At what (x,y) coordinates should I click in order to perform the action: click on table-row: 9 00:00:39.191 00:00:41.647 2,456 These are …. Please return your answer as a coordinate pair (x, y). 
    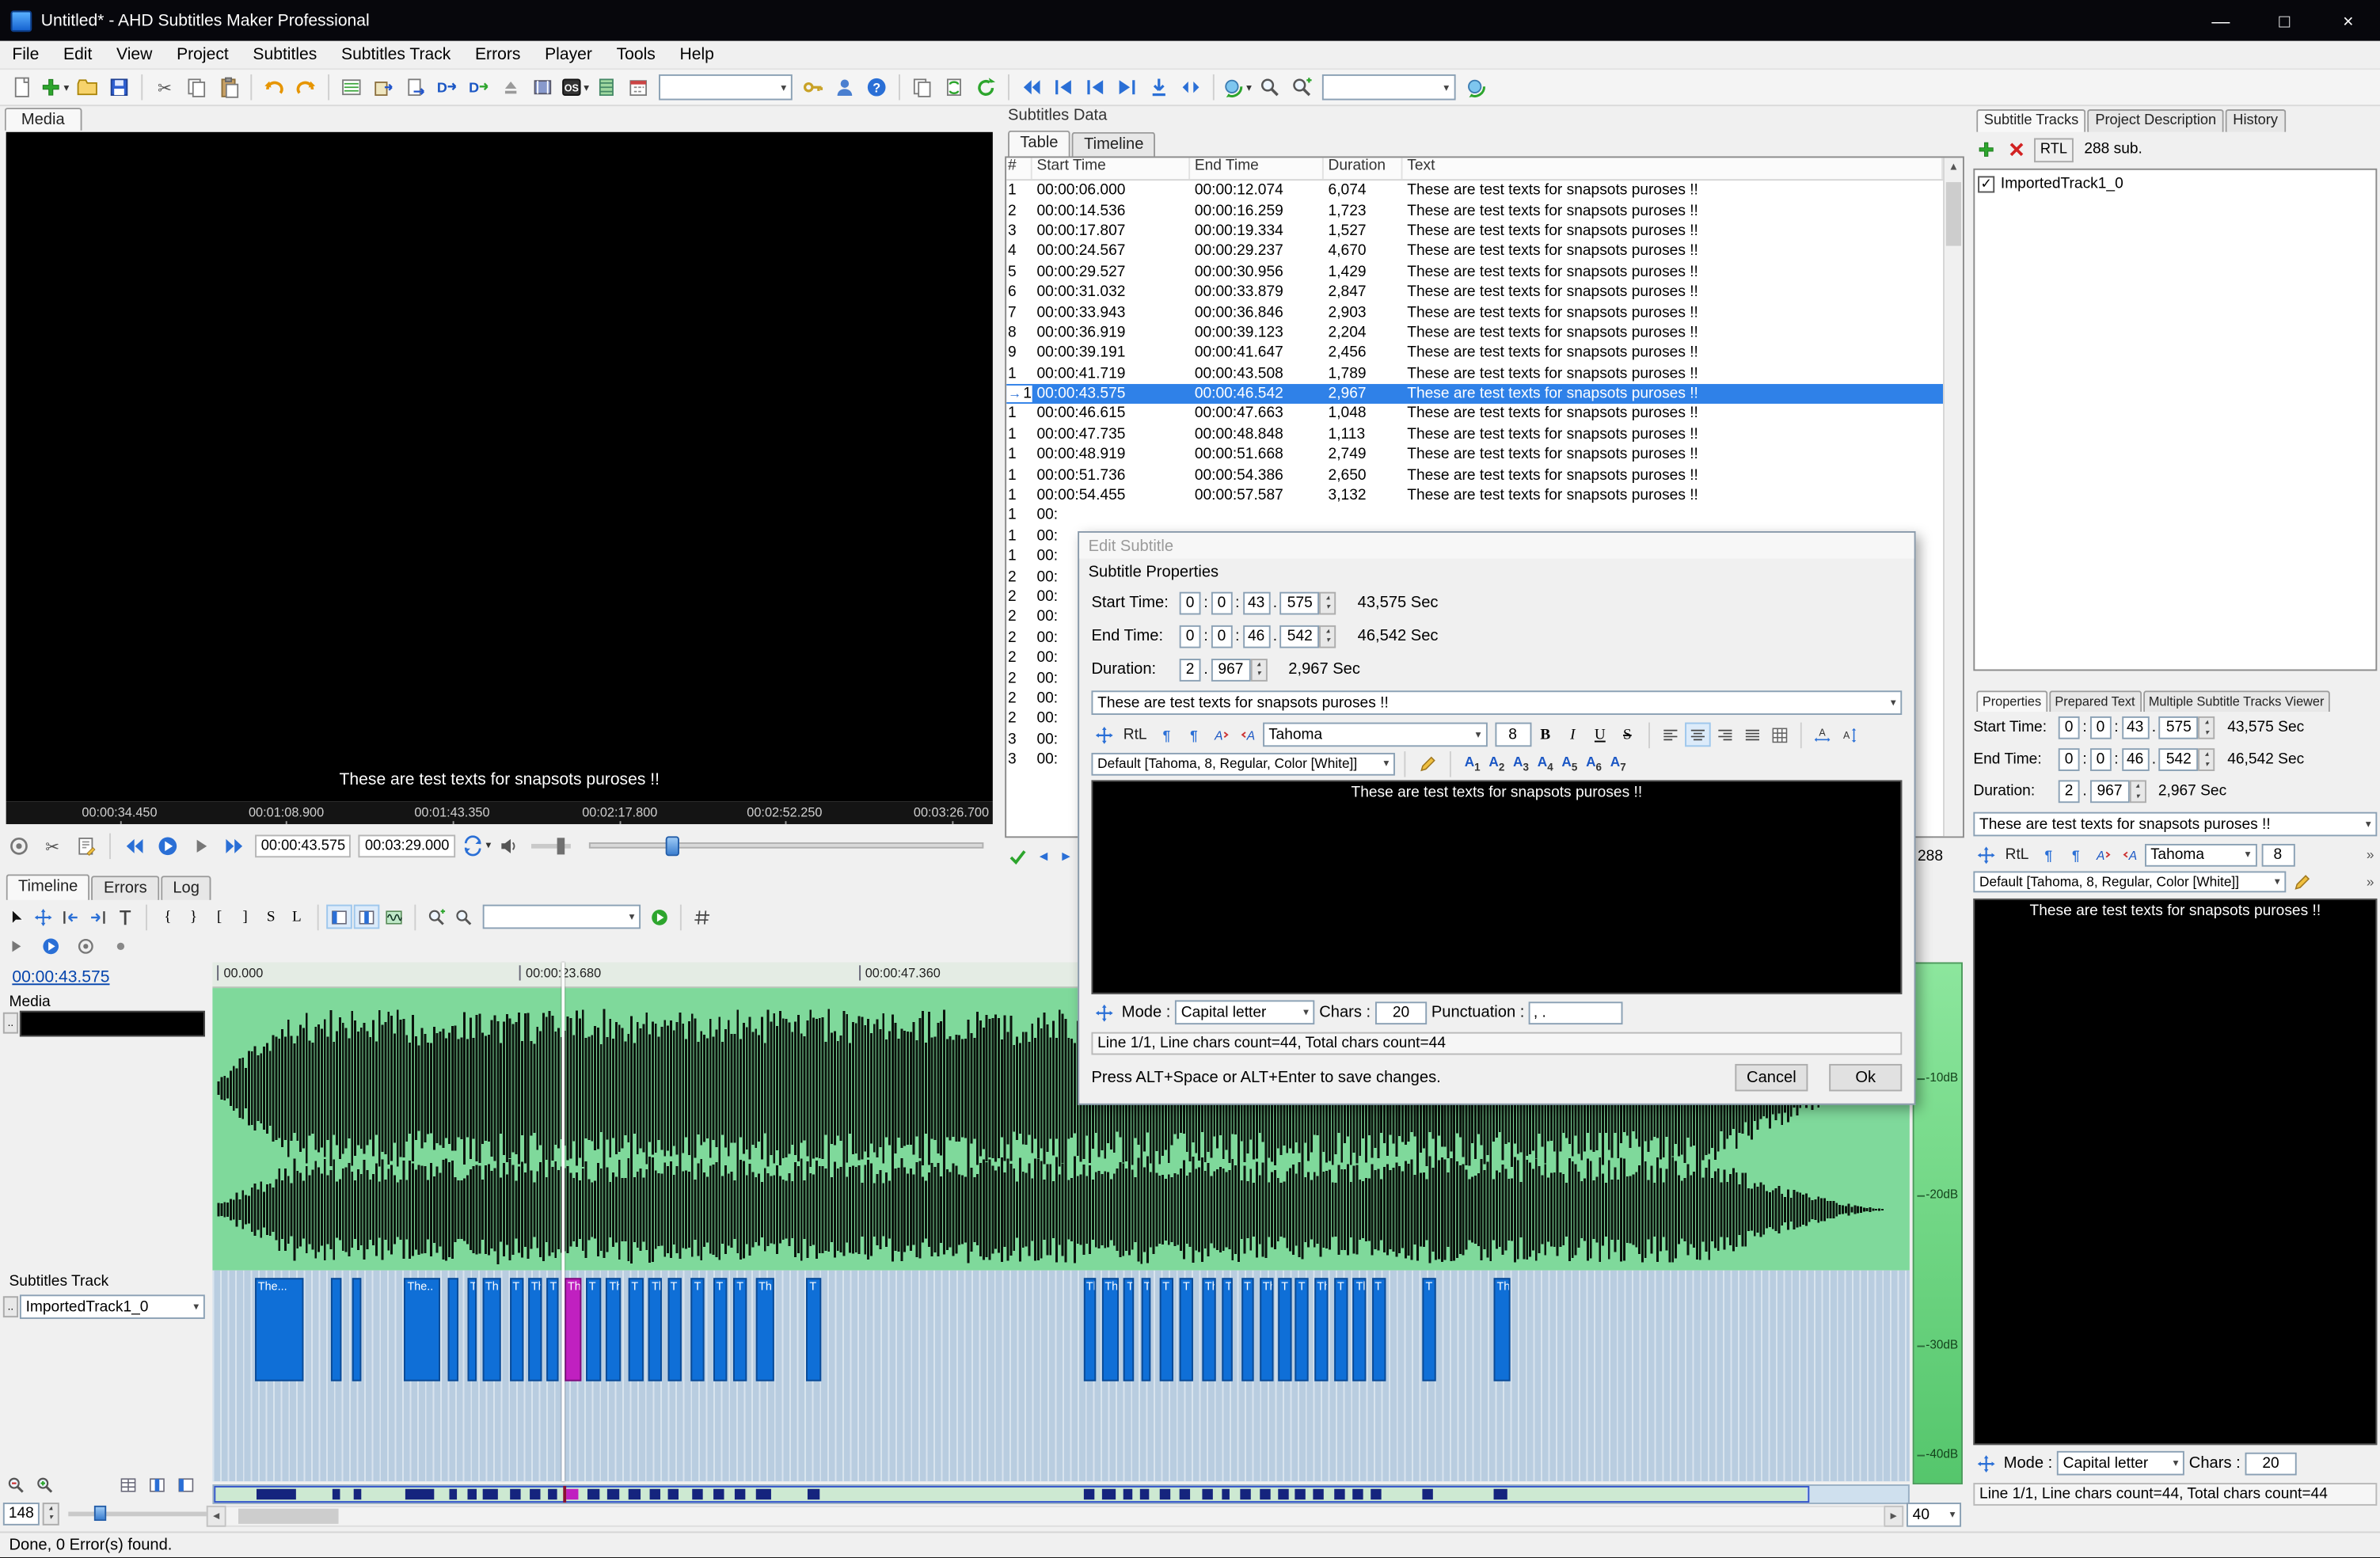
    Looking at the image, I should click on (1474, 354).